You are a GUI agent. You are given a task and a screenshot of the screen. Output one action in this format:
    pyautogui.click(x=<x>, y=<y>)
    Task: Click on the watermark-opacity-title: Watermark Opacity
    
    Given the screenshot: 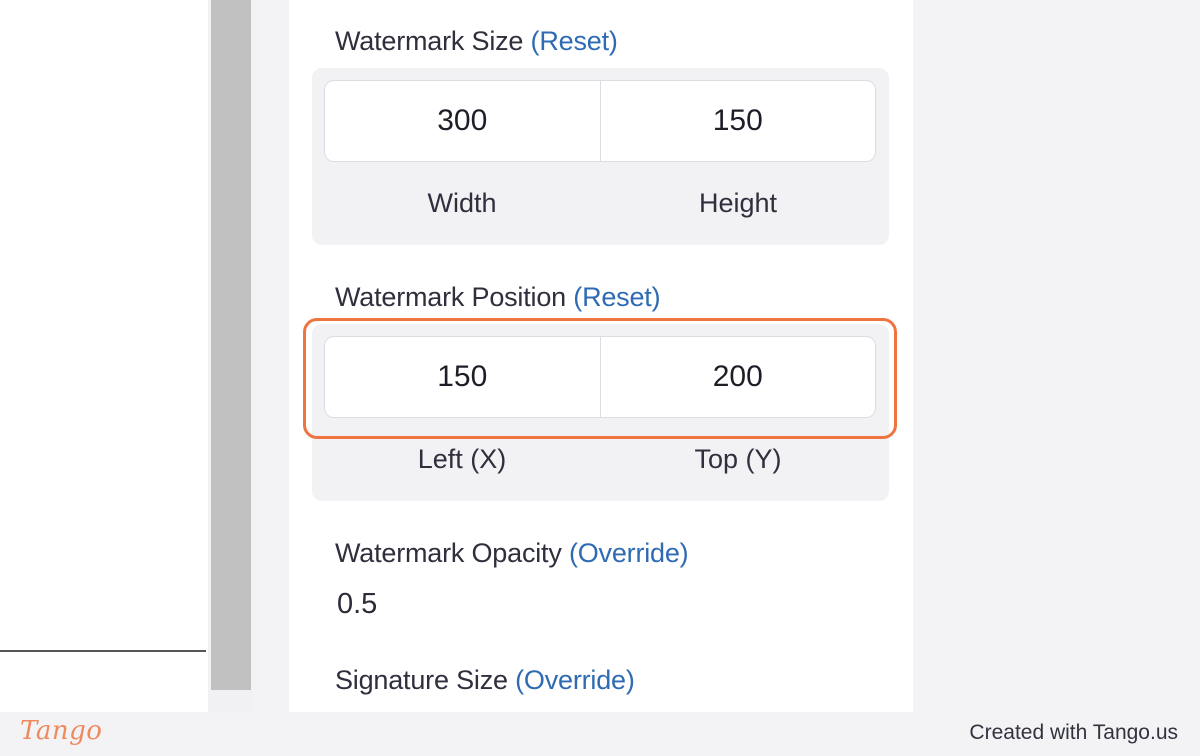 What is the action you would take?
    pyautogui.click(x=448, y=553)
    